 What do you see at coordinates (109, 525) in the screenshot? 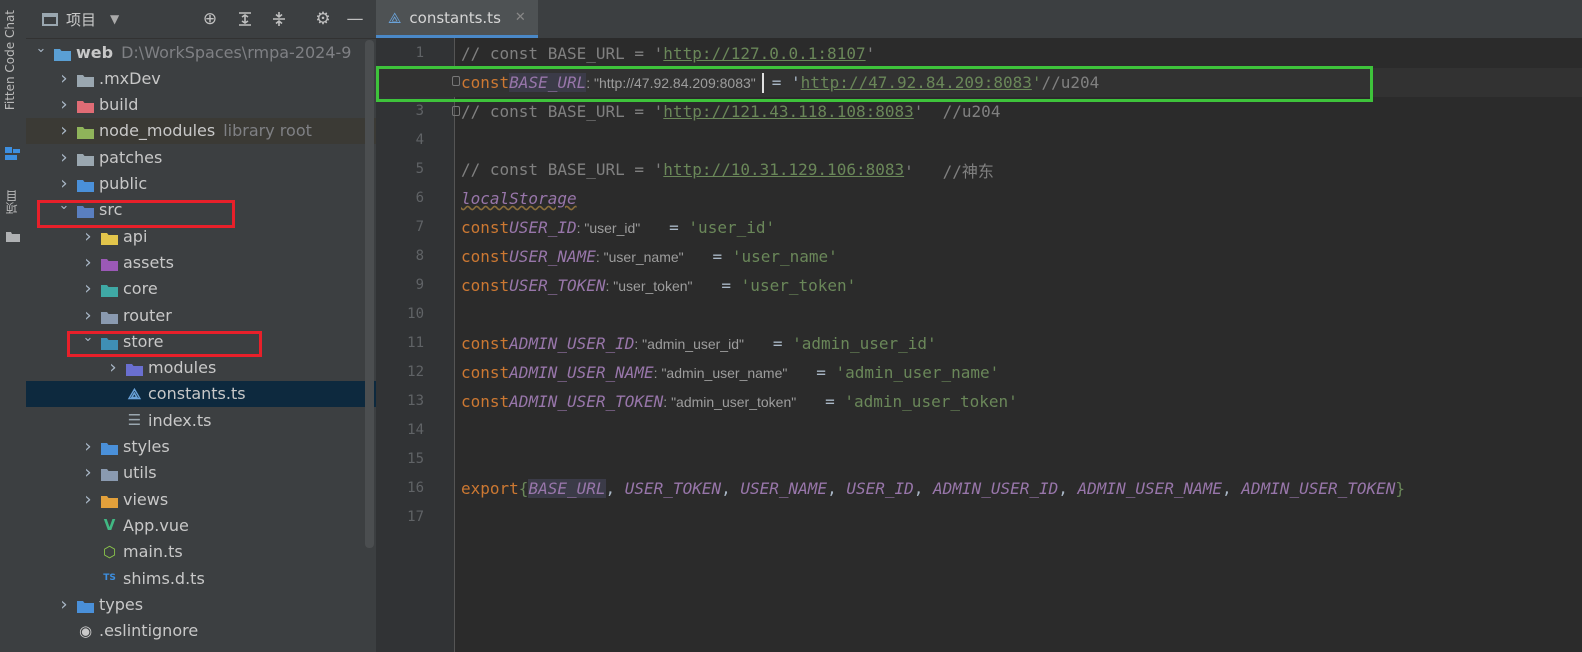
I see `vue-file-icon: V` at bounding box center [109, 525].